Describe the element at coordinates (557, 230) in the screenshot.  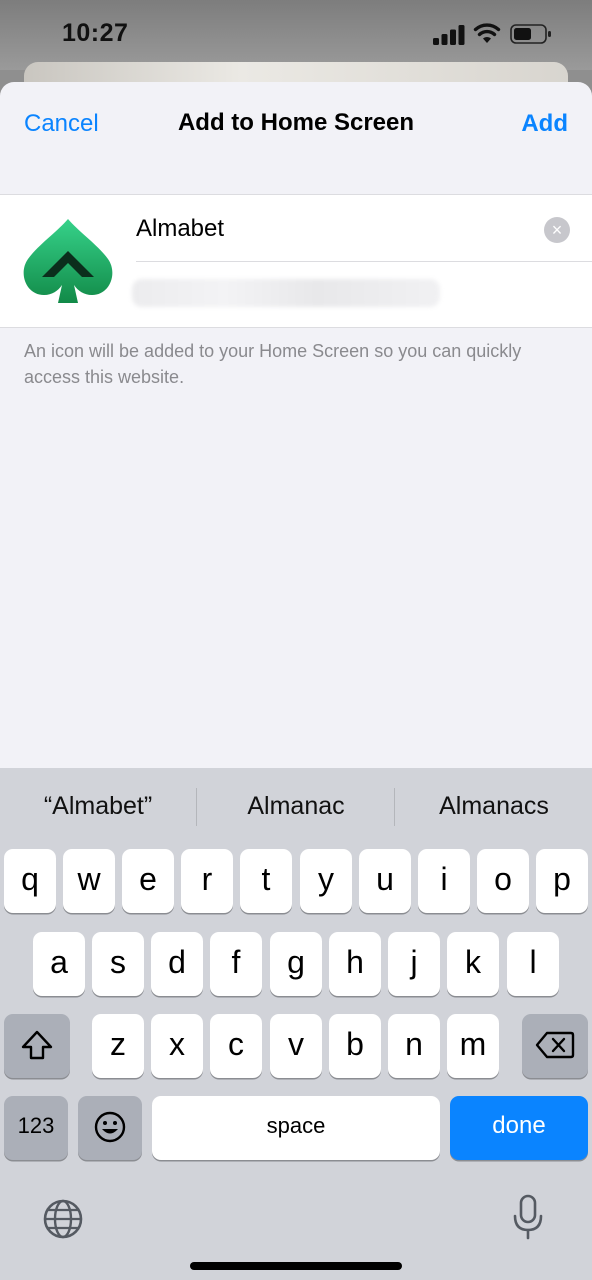
I see `clear-icon: ×` at that location.